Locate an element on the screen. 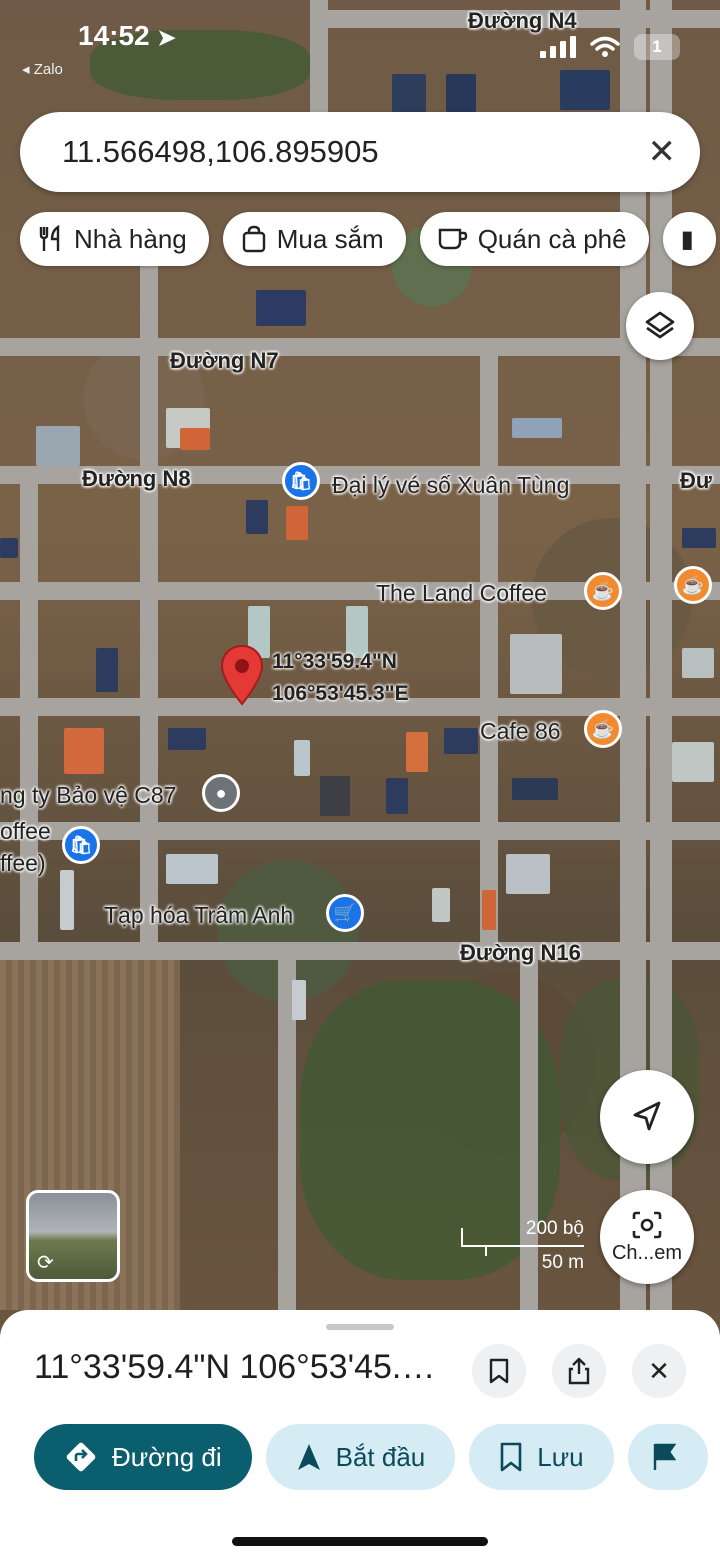 This screenshot has width=720, height=1561. save-button: Lưu is located at coordinates (541, 1457).